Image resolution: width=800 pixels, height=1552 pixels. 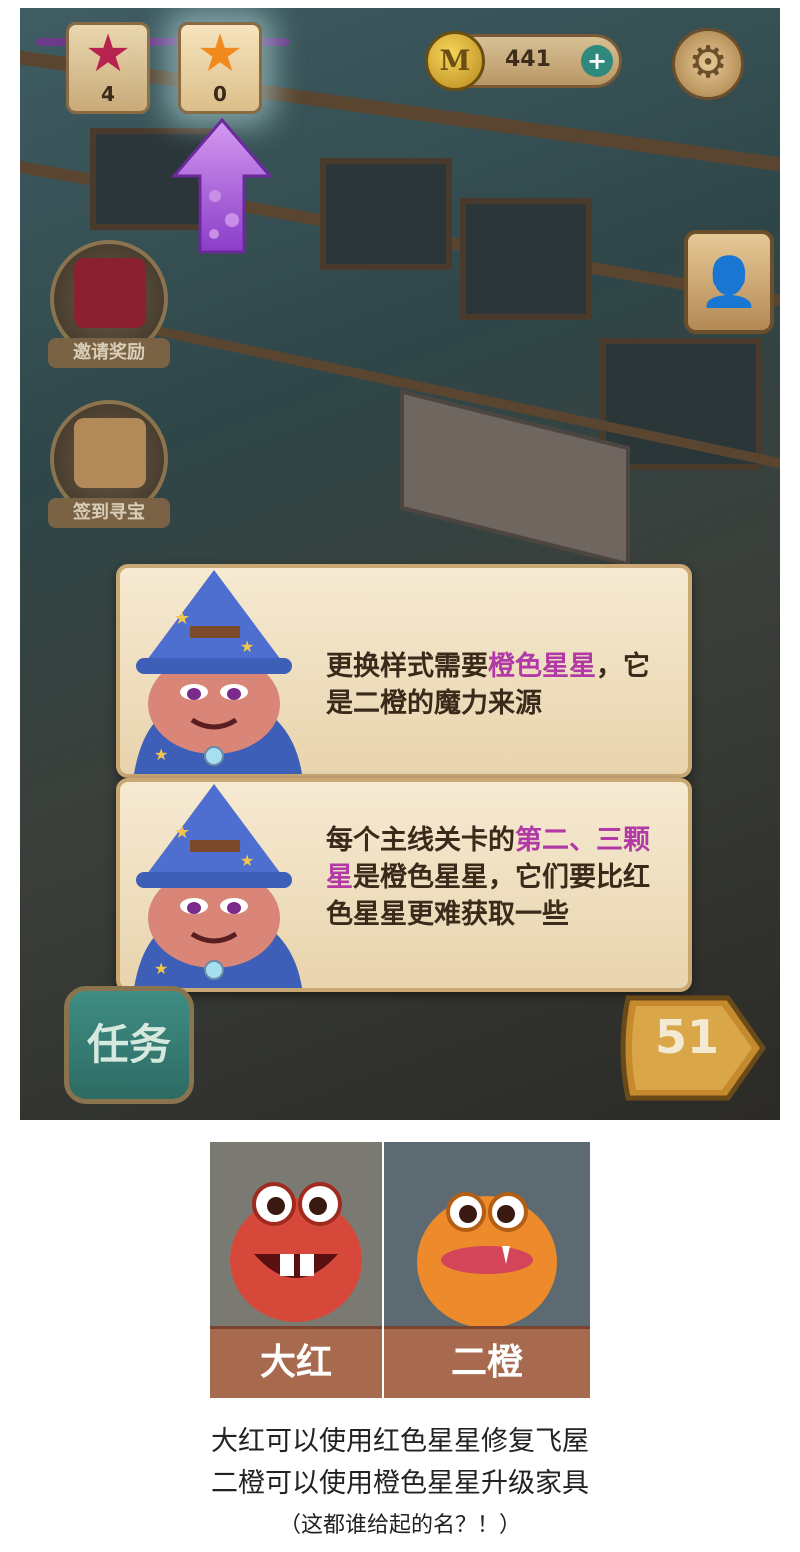 I want to click on coin-value: 441, so click(x=528, y=59).